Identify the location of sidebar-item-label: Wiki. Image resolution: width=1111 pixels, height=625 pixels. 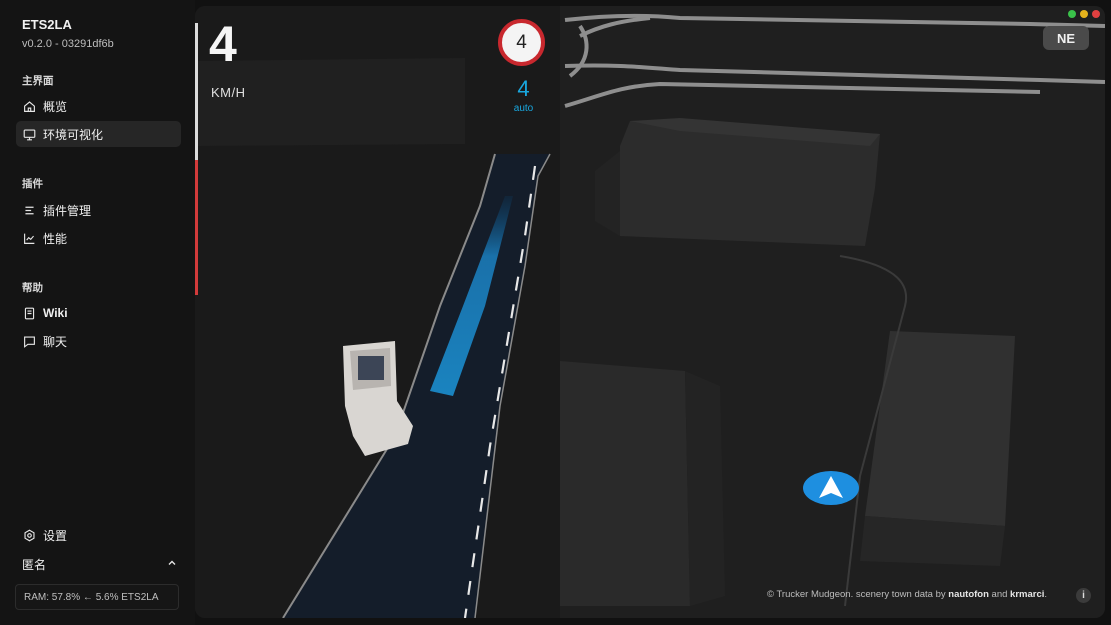
(55, 313).